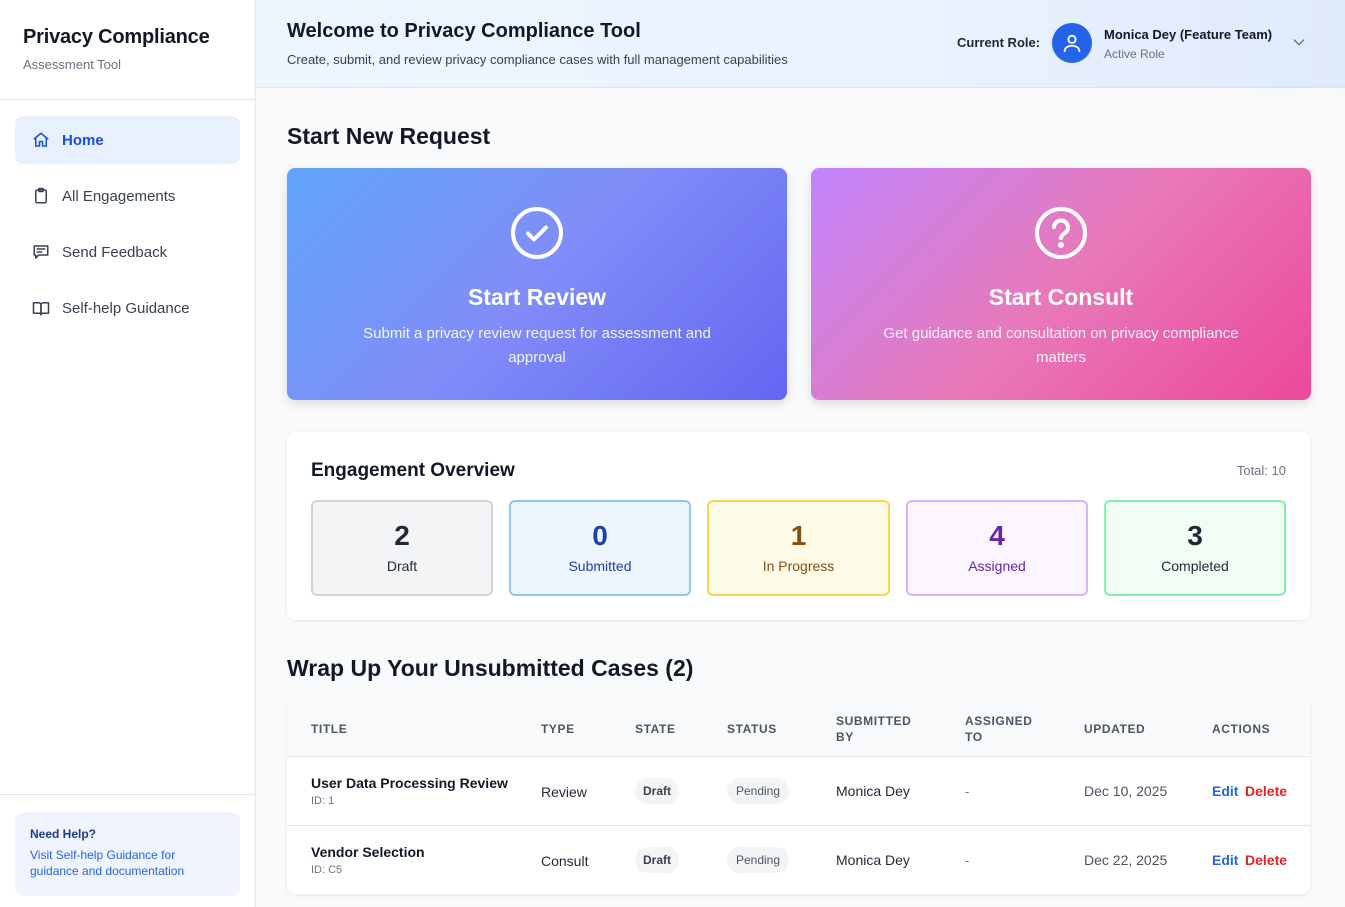  I want to click on user-icon, so click(1072, 43).